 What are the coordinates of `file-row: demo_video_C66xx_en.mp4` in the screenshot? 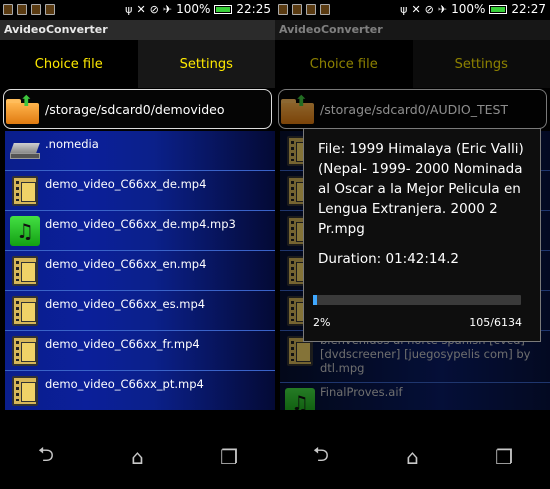 It's located at (140, 271).